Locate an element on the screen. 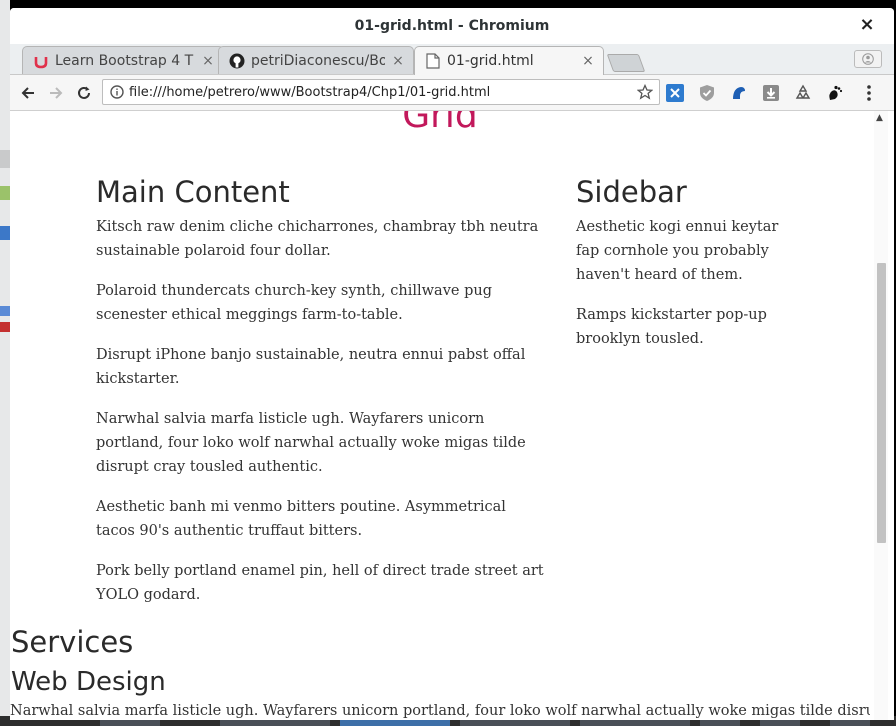 The image size is (896, 726). new-tab-button is located at coordinates (626, 63).